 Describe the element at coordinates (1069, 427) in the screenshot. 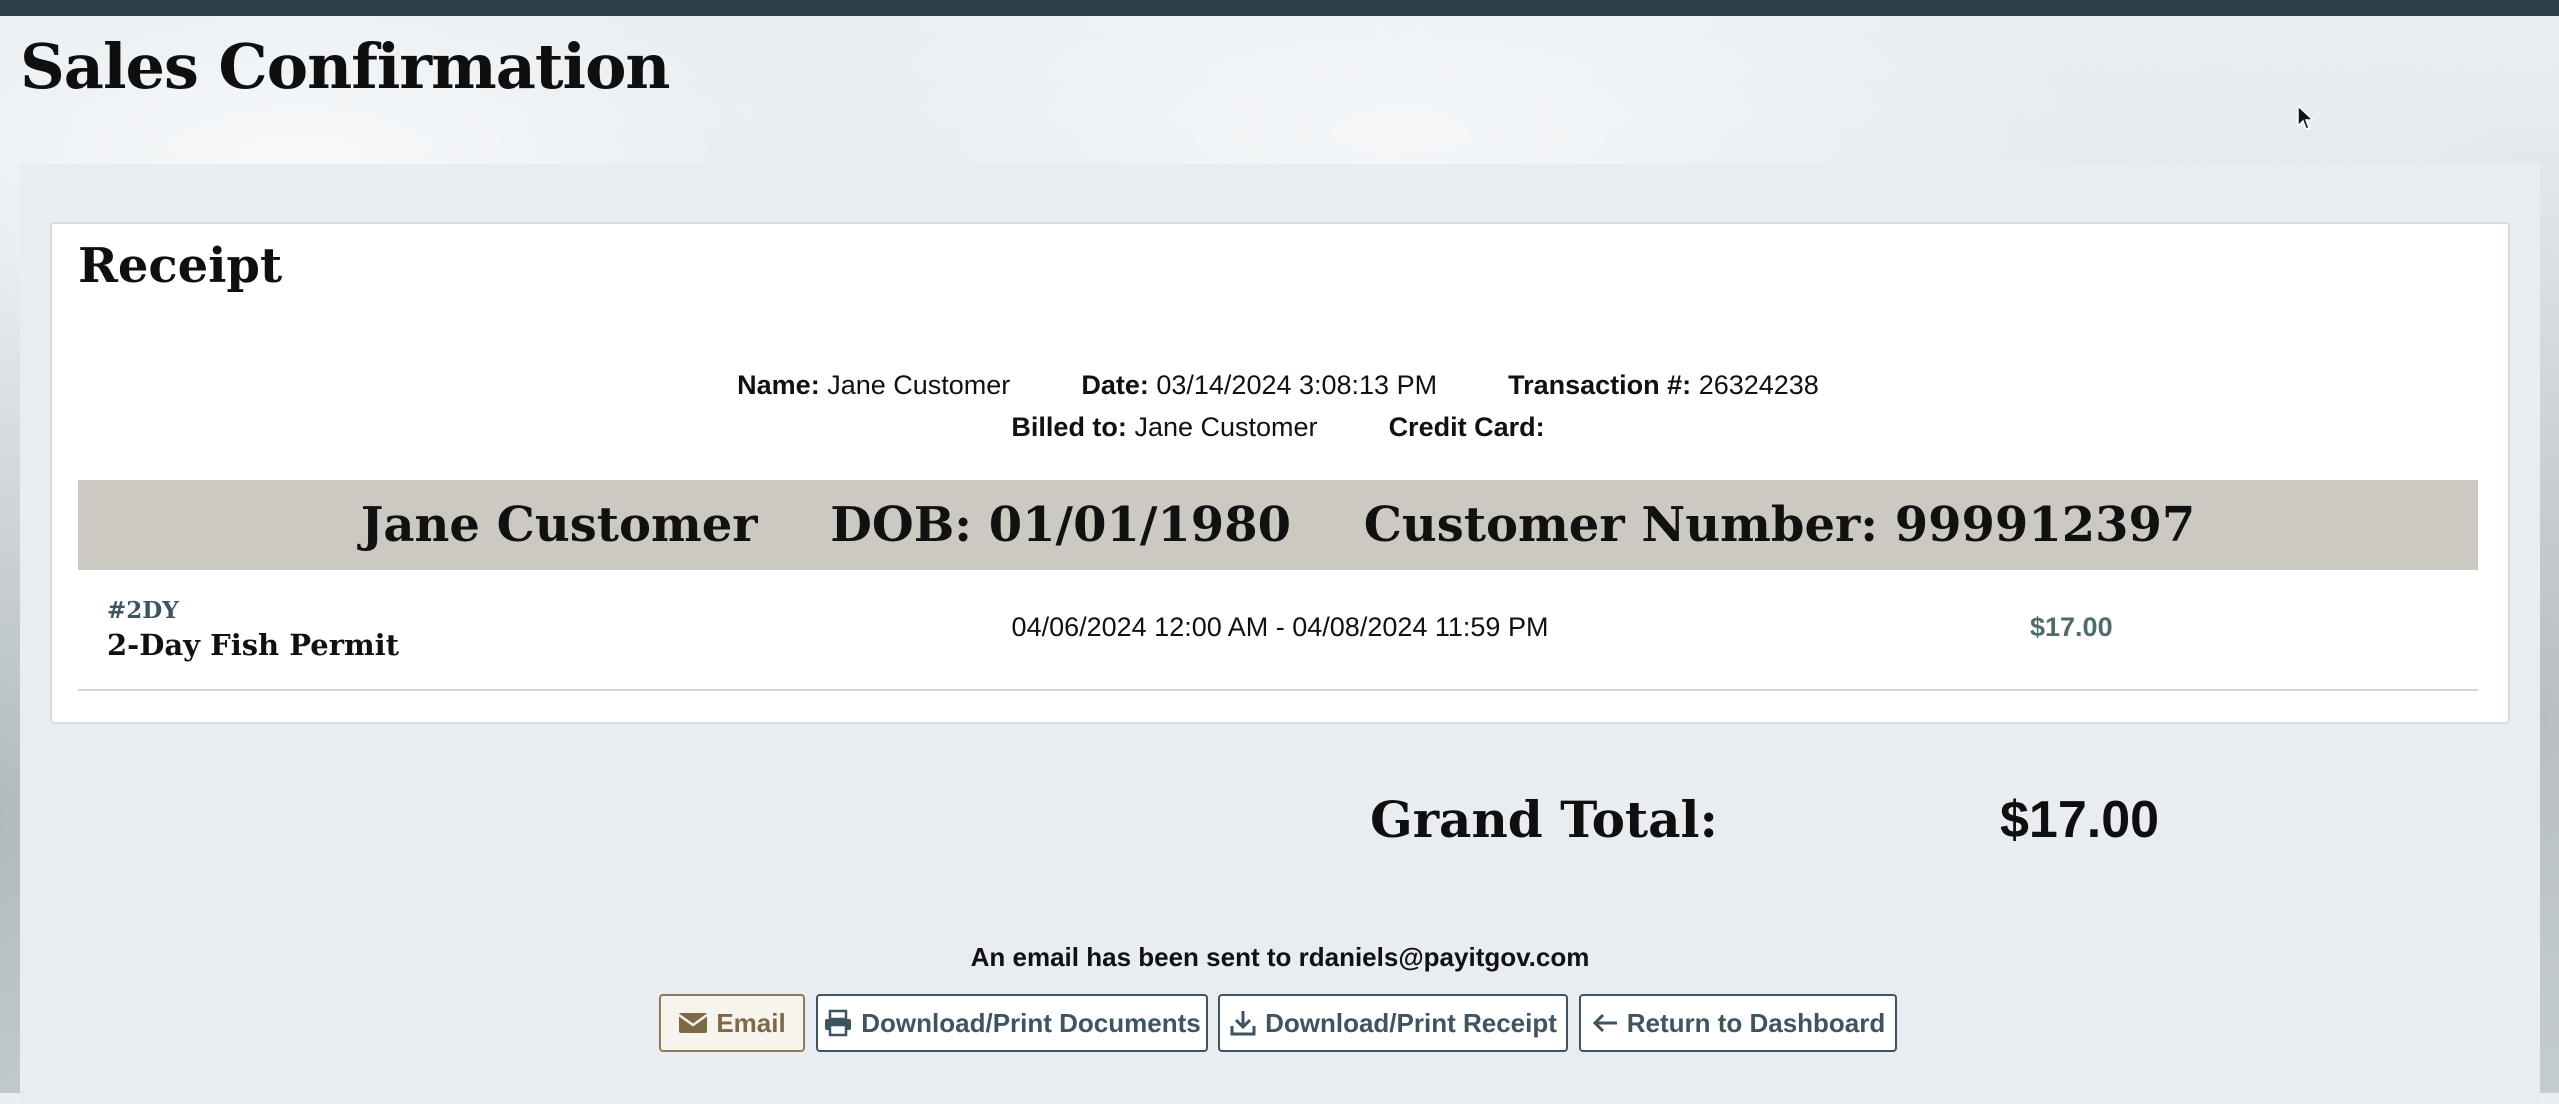

I see `billed-to-label: Billed to:` at that location.